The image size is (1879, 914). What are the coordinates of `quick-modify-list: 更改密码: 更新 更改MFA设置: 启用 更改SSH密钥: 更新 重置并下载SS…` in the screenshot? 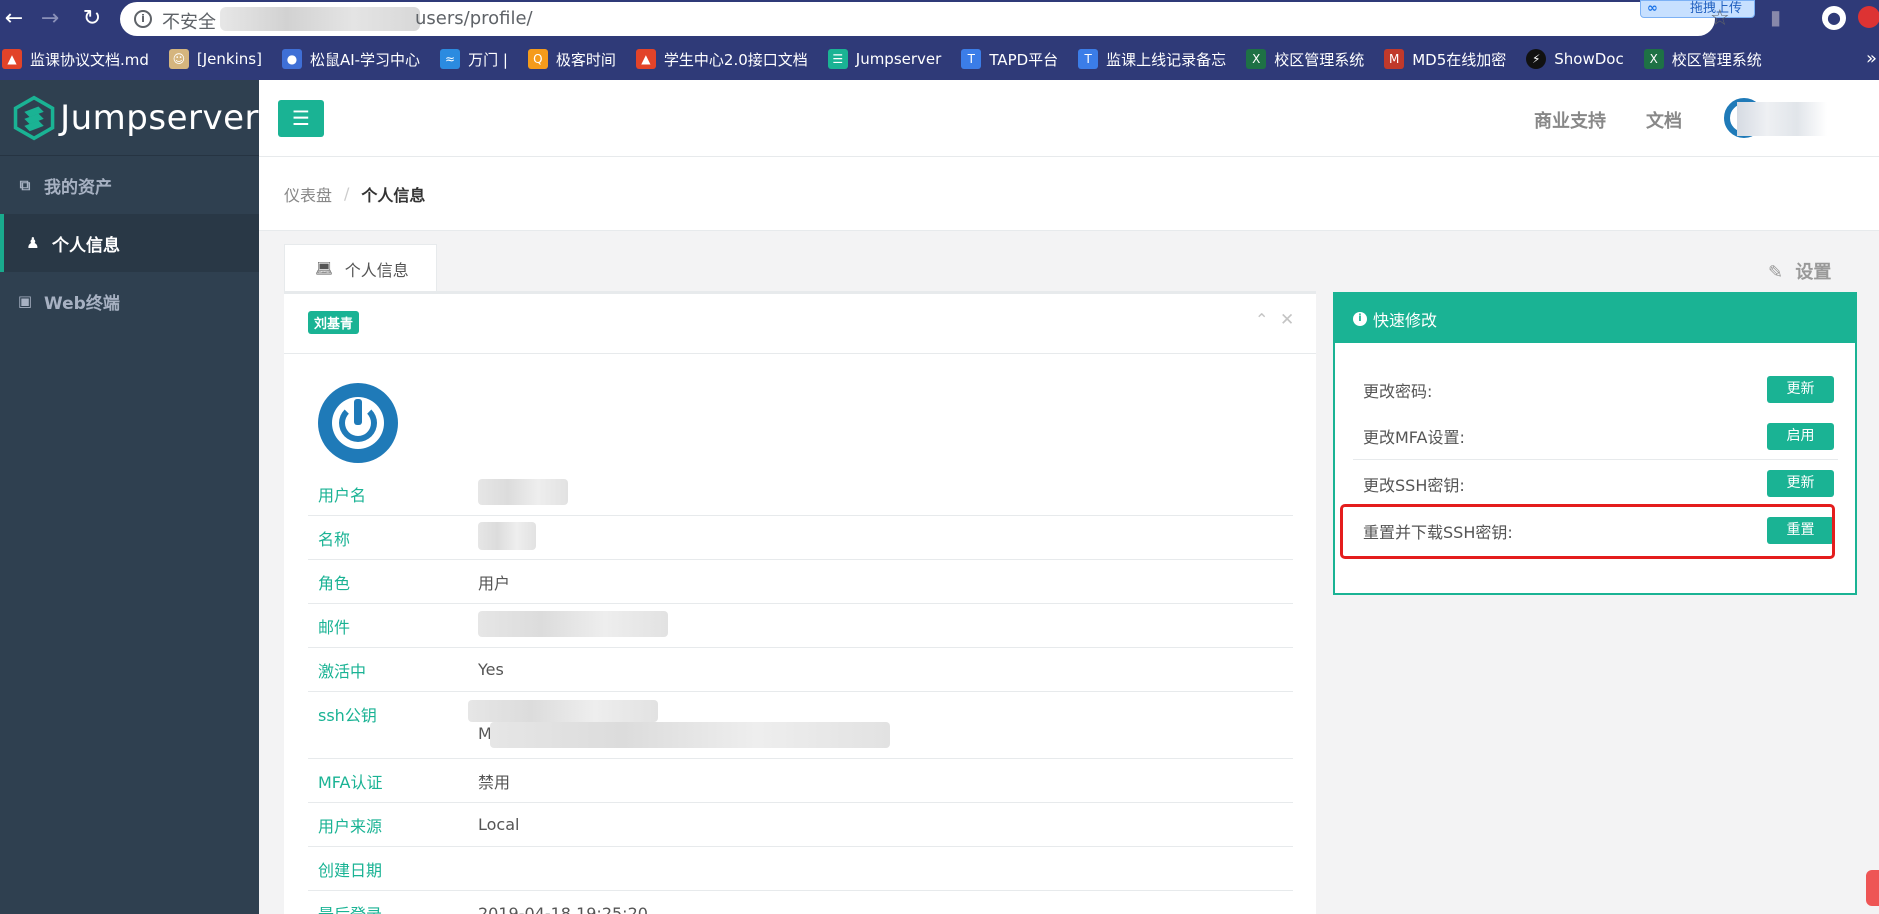 It's located at (1595, 460).